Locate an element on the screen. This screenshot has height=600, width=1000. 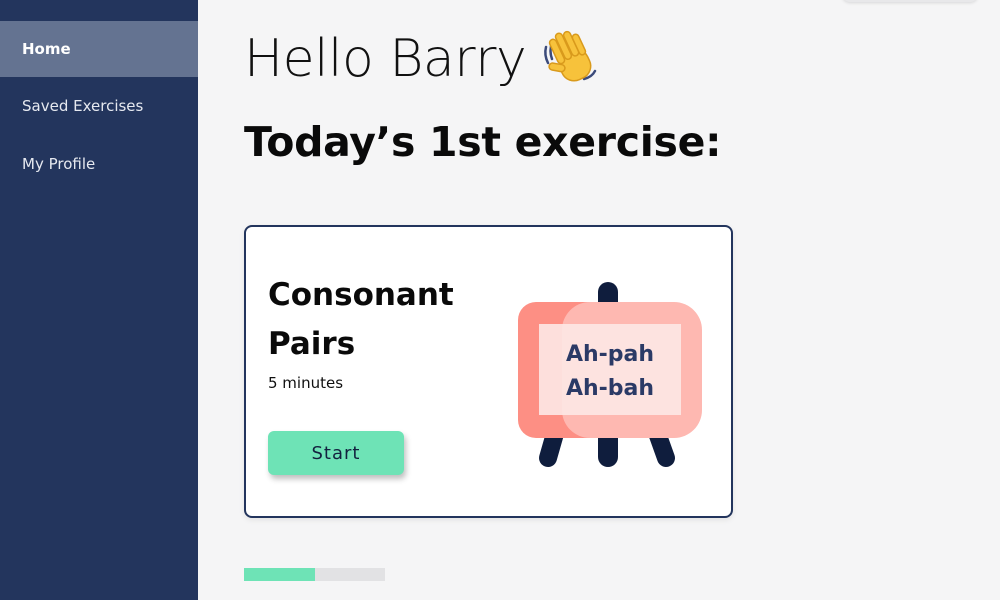
exercise-title: Consonant Pairs is located at coordinates (361, 319).